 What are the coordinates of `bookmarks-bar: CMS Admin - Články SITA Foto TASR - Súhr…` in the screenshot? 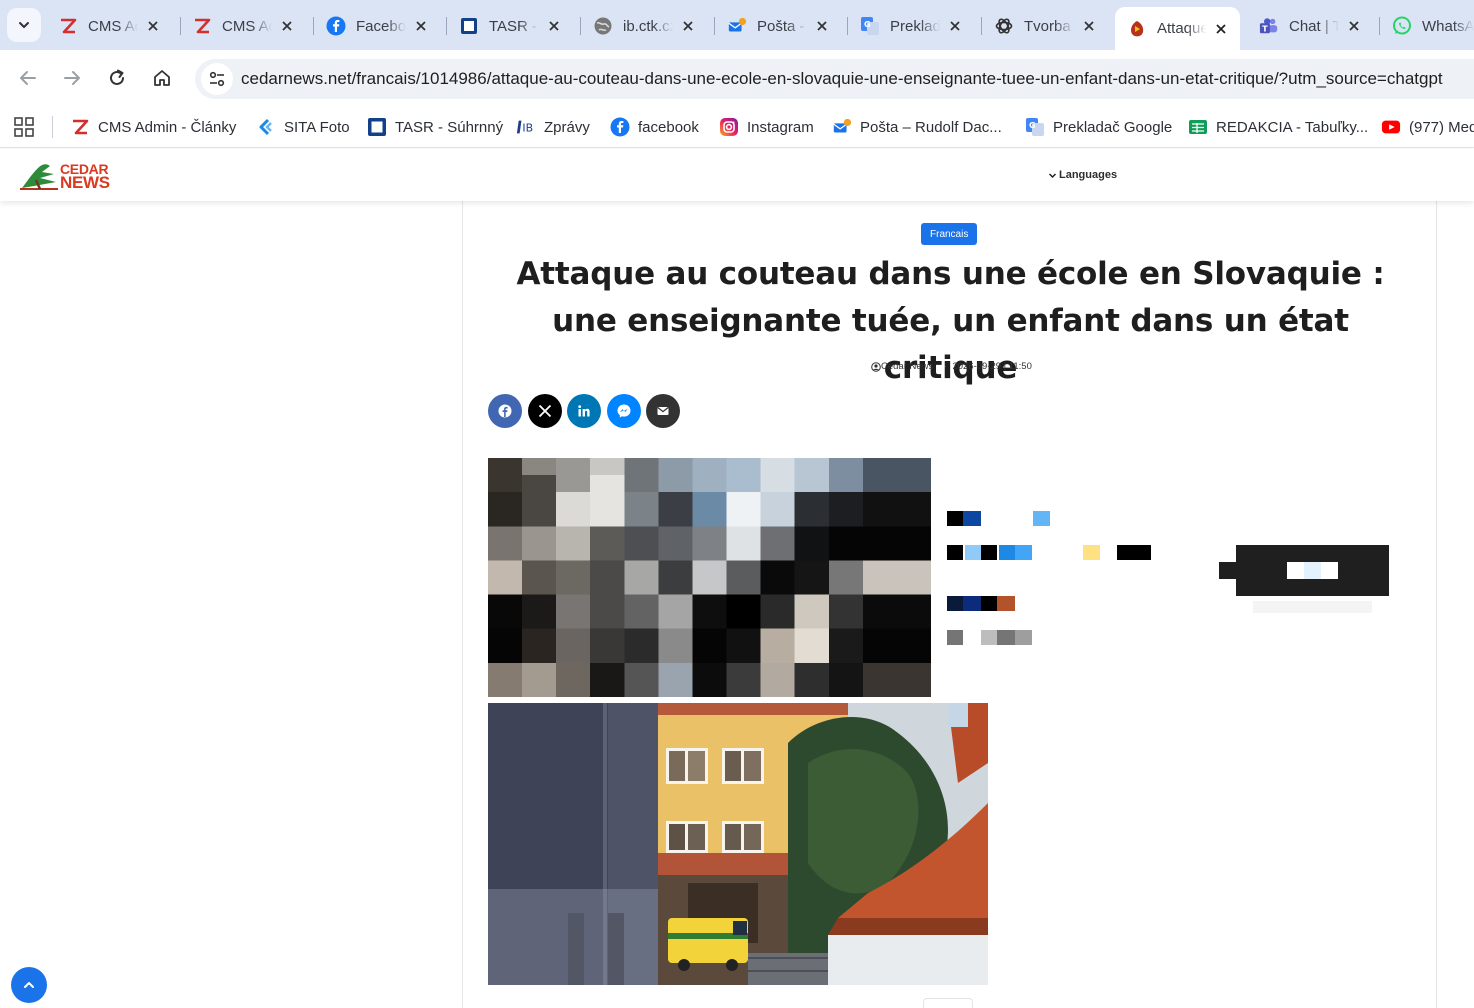 It's located at (737, 127).